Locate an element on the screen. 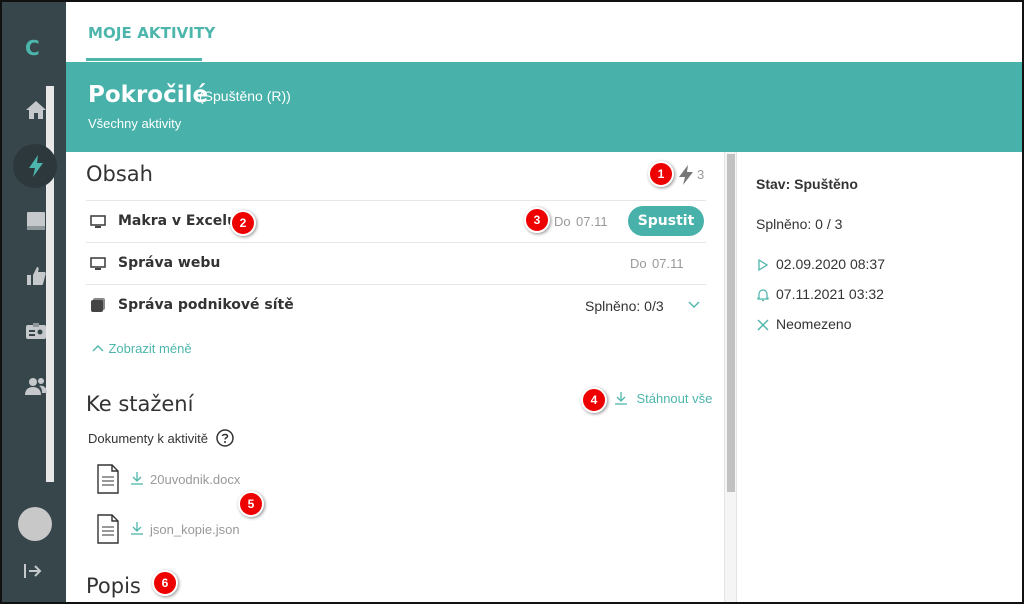 The height and width of the screenshot is (604, 1024). book-icon is located at coordinates (36, 221).